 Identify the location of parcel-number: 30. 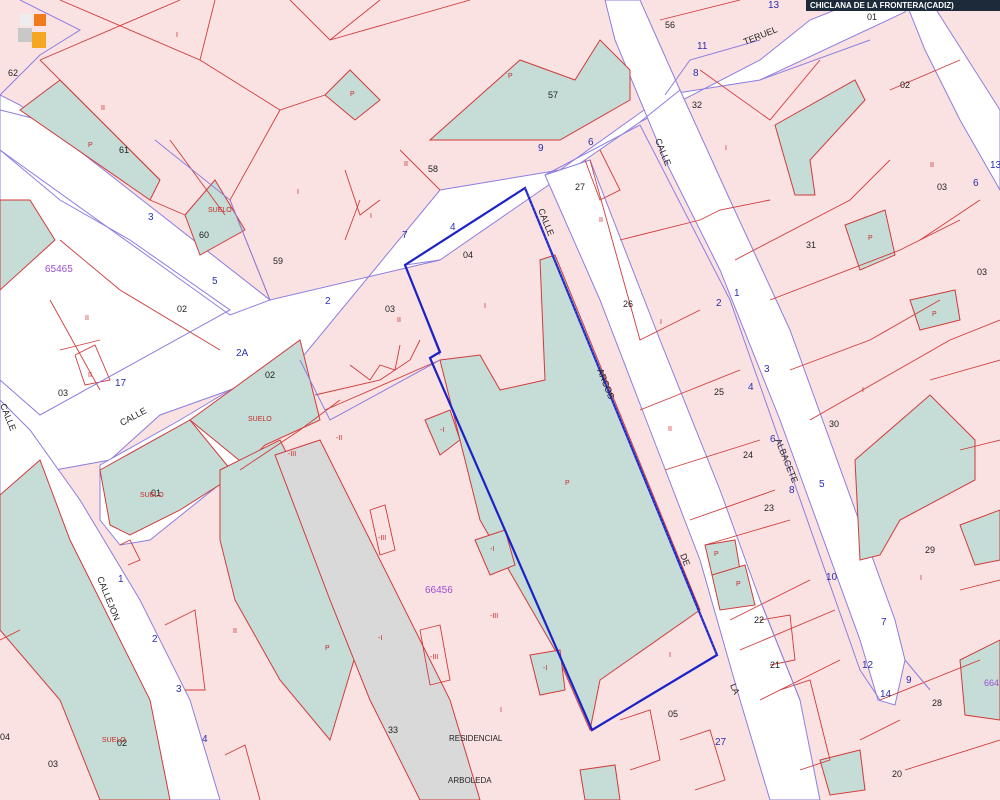
(834, 424).